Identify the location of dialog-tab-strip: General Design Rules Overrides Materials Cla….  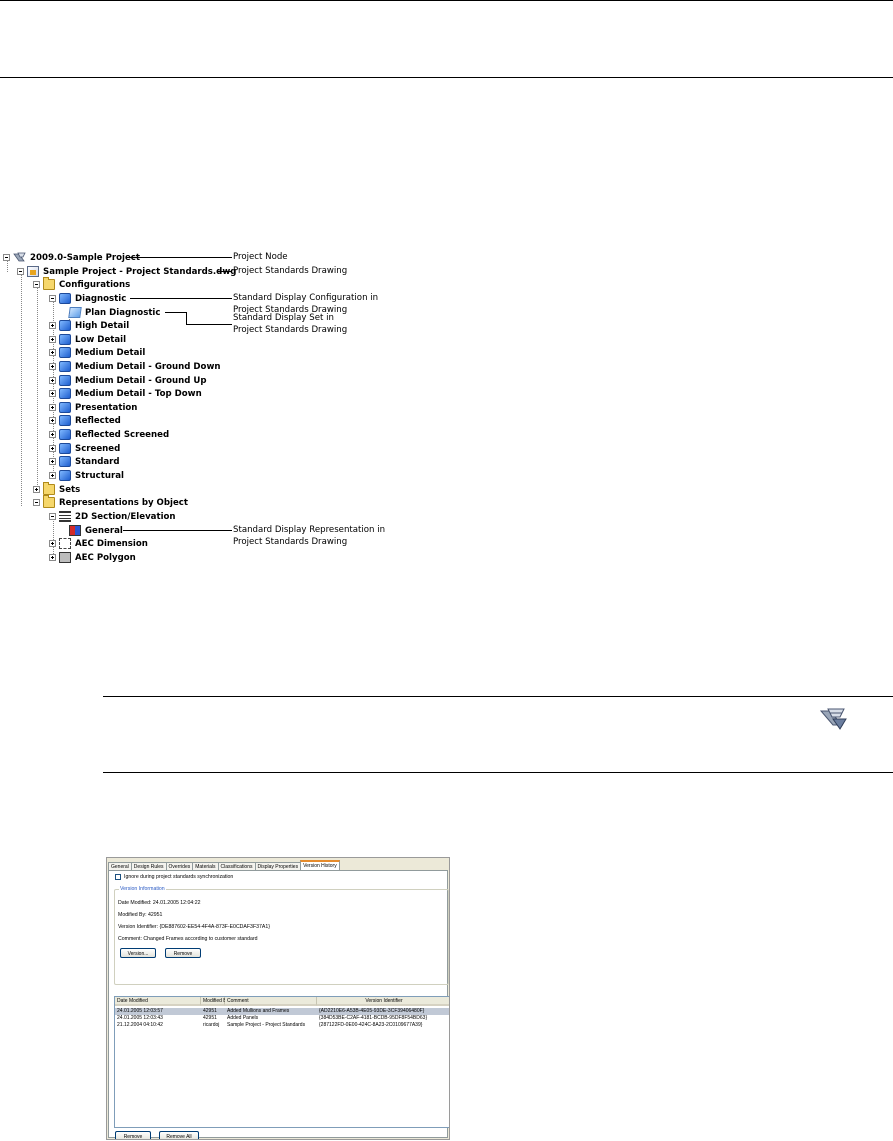
(224, 866).